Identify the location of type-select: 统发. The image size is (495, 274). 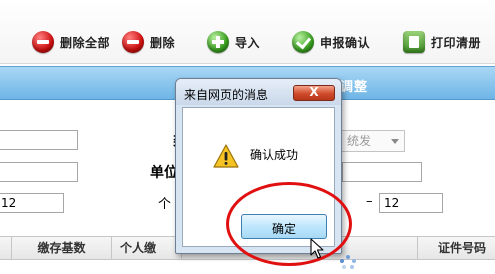
(372, 141).